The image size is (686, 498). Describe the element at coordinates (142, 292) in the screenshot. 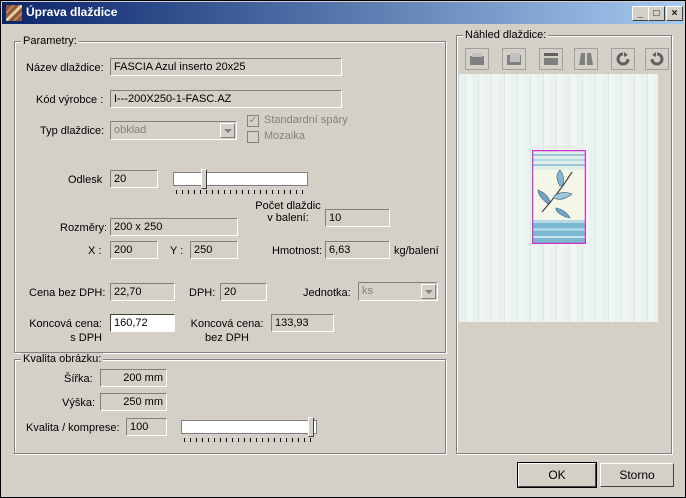

I see `price-no-vat-field: 22,70` at that location.